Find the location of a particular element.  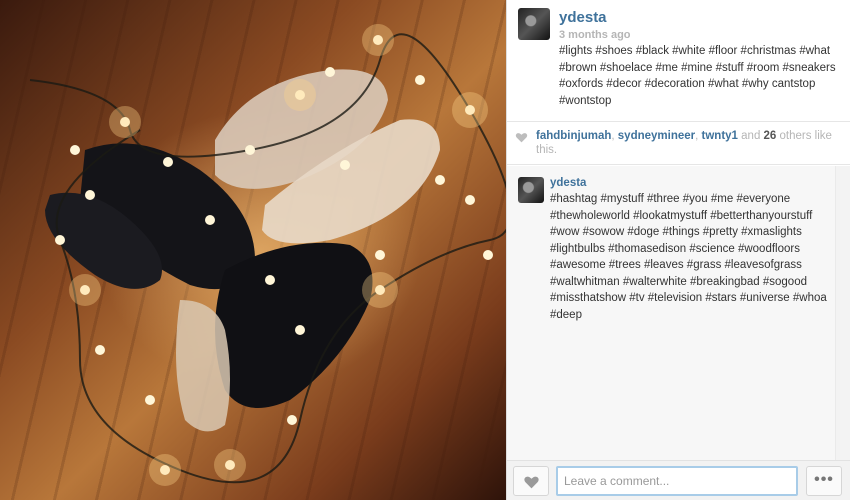

like-button is located at coordinates (531, 481).